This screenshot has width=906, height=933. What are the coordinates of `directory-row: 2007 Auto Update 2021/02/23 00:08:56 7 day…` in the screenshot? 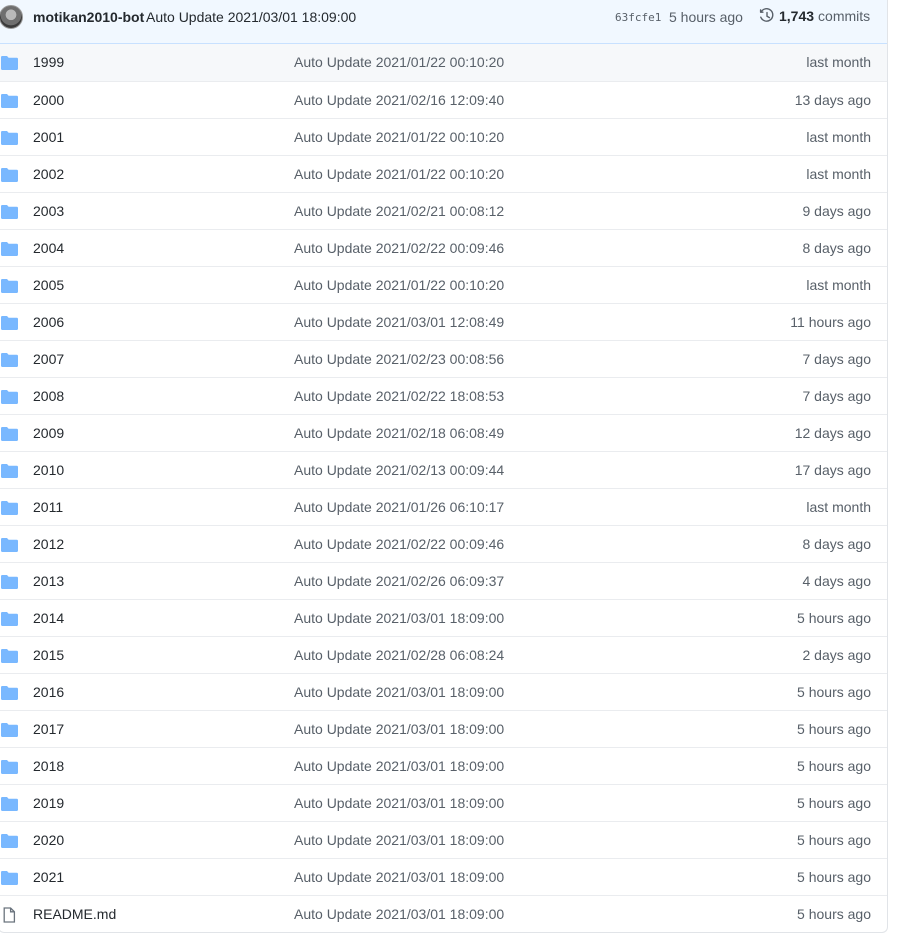 It's located at (443, 358).